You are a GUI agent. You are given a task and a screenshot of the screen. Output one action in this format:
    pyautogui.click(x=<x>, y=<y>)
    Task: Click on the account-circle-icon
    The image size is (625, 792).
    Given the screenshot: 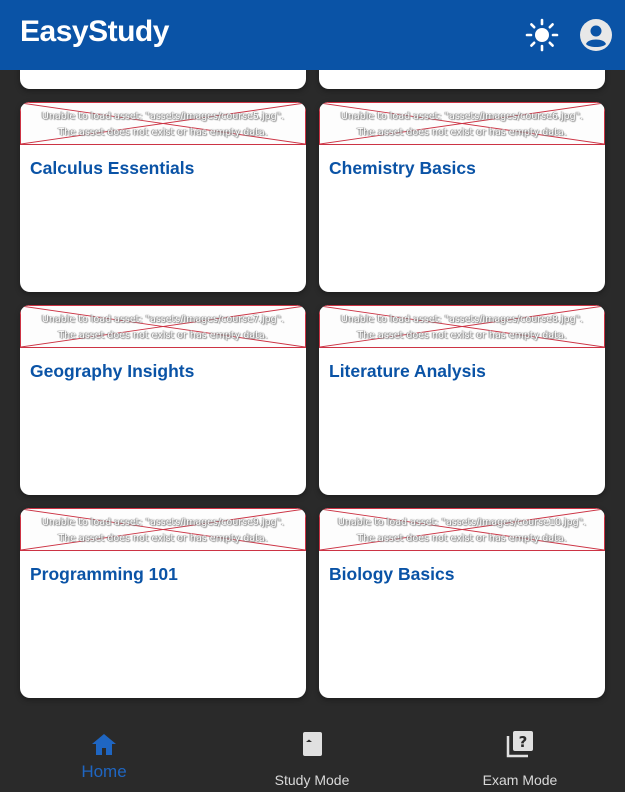 What is the action you would take?
    pyautogui.click(x=596, y=35)
    